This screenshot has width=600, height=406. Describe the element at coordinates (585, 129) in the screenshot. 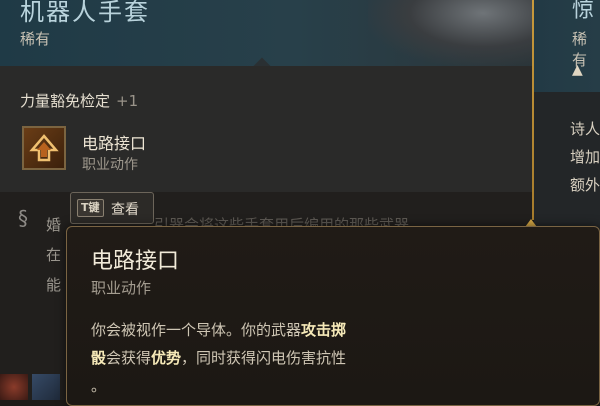

I see `compare-line-1: 诗人` at that location.